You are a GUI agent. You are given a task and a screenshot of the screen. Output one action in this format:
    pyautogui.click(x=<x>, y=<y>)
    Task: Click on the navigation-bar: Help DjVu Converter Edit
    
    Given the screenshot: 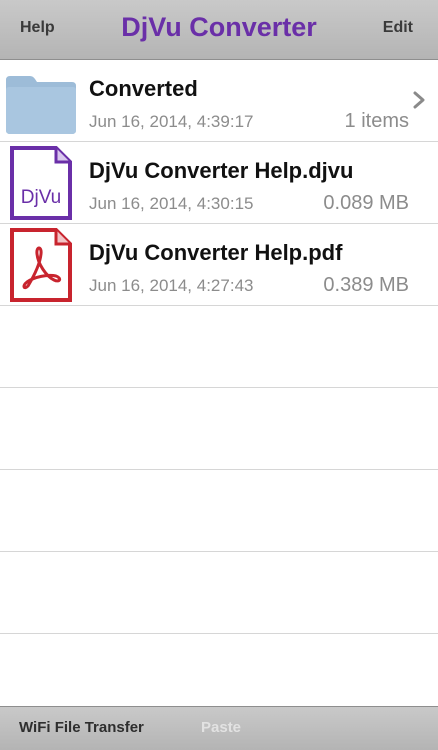 What is the action you would take?
    pyautogui.click(x=219, y=30)
    